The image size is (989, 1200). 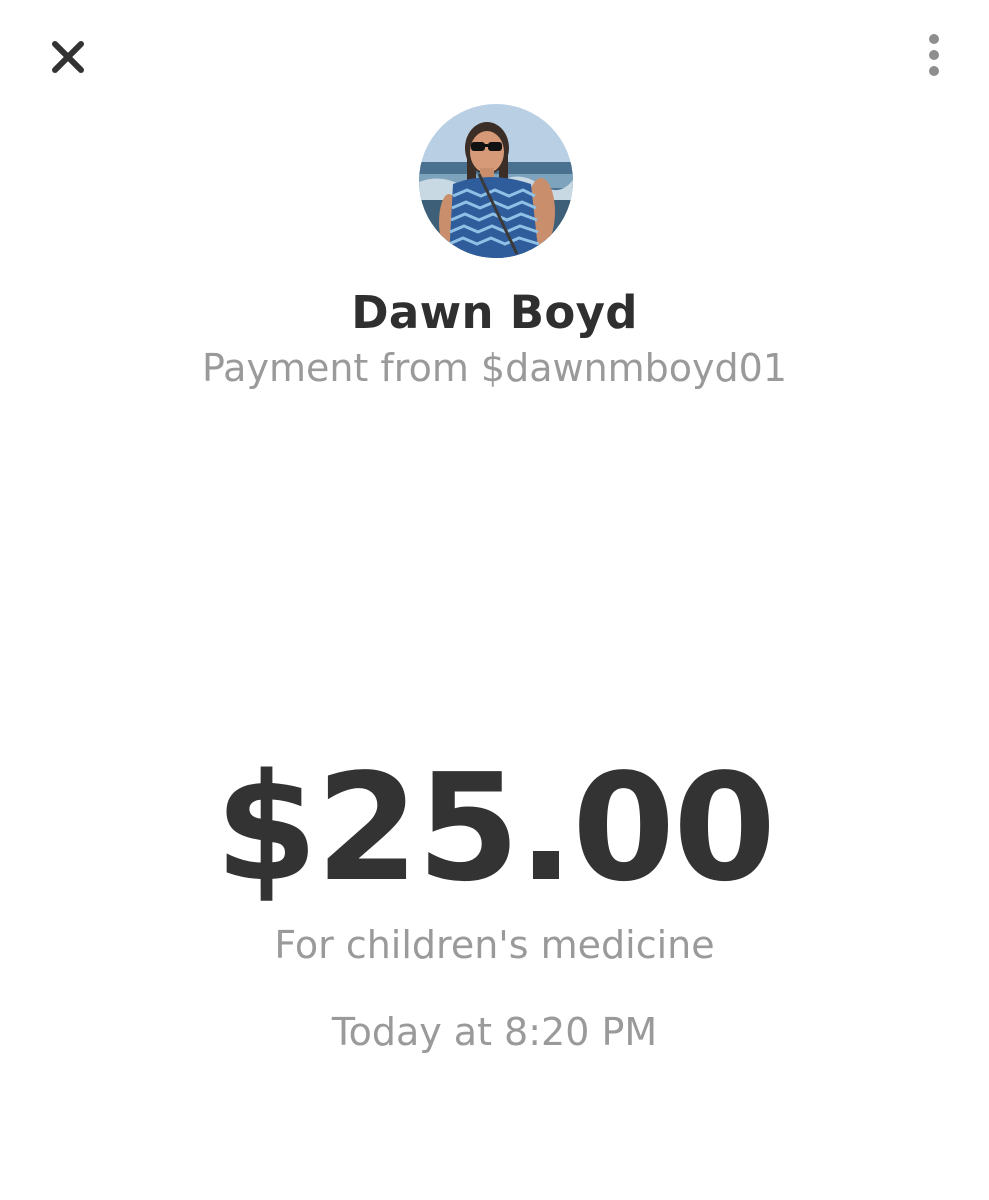 I want to click on close-icon, so click(x=68, y=57).